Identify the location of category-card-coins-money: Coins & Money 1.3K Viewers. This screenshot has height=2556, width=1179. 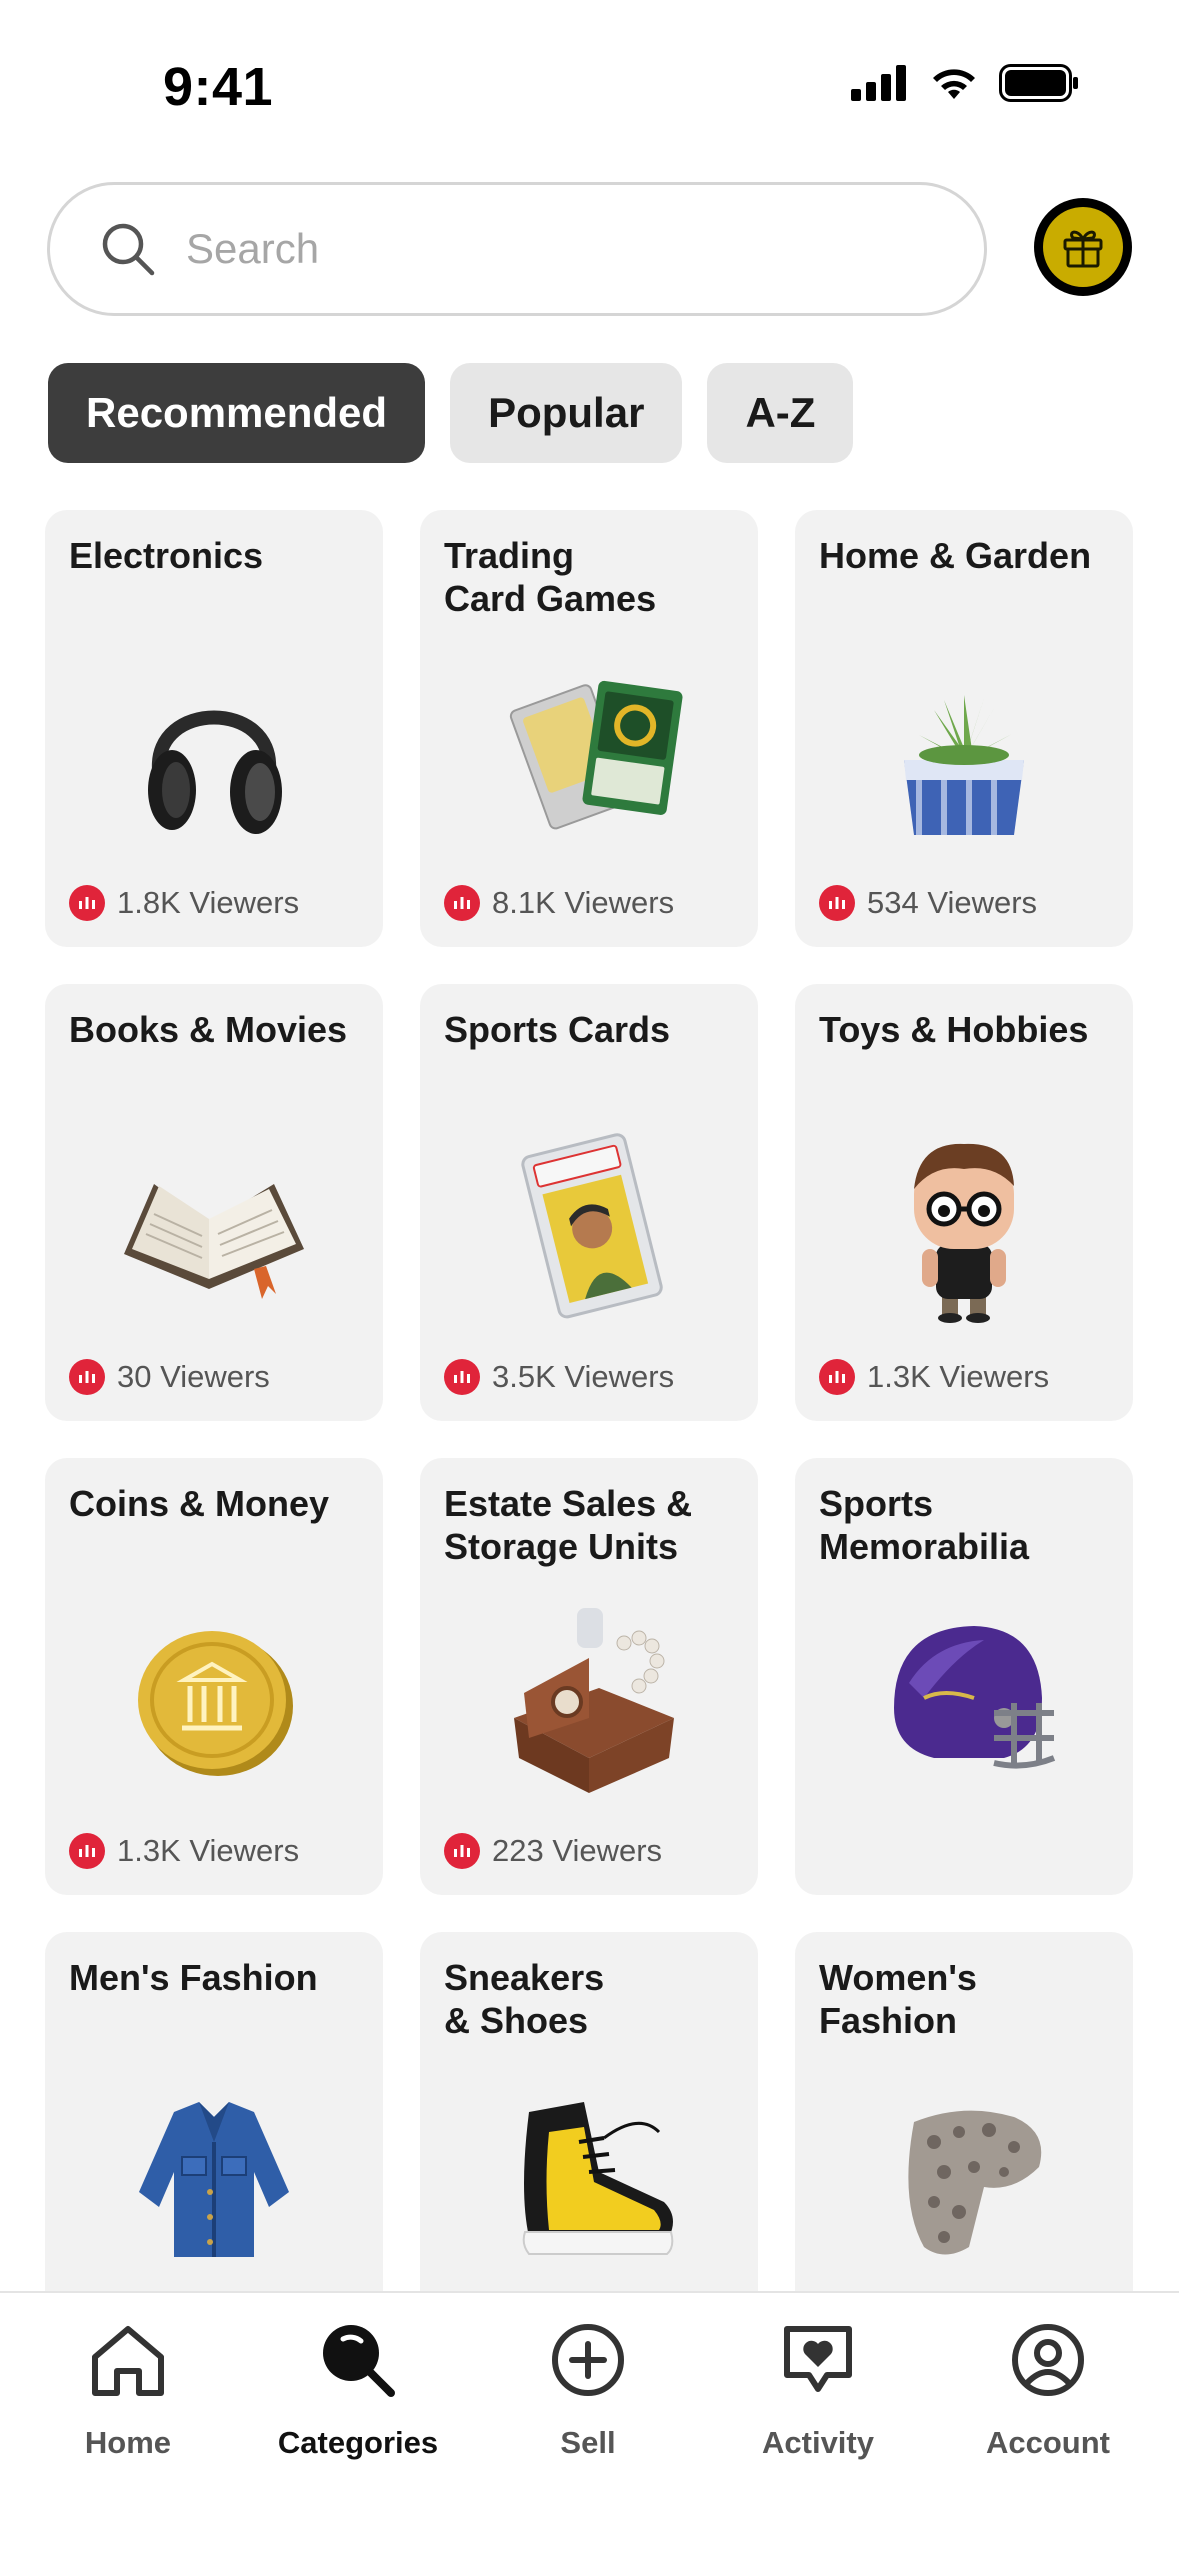
(214, 1676).